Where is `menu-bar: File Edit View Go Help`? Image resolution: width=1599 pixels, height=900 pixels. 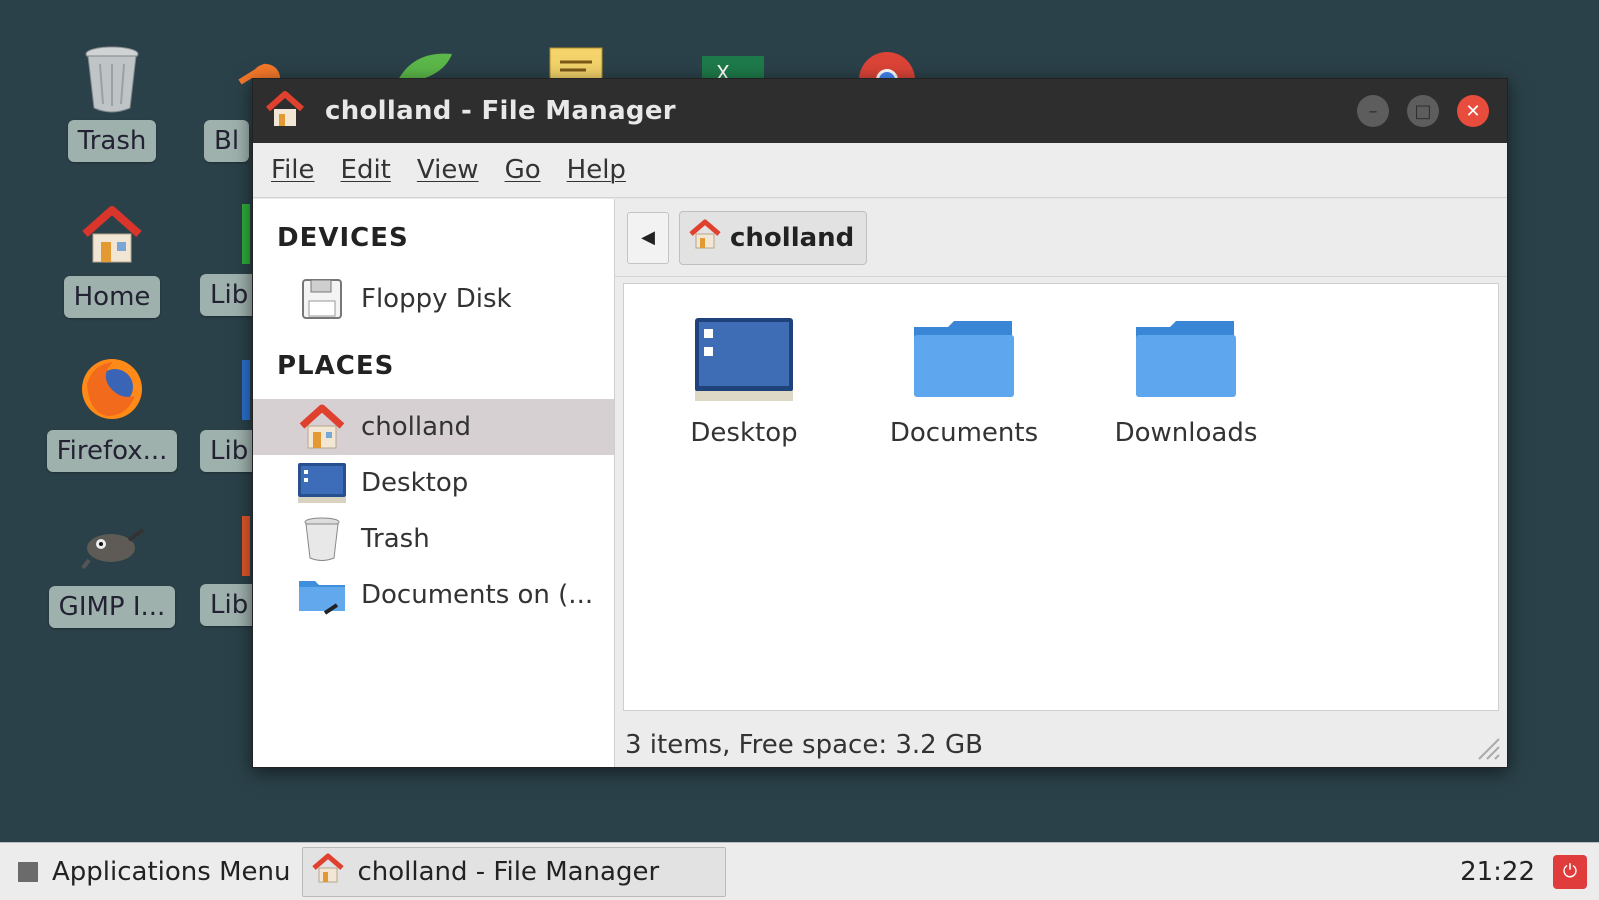 menu-bar: File Edit View Go Help is located at coordinates (880, 170).